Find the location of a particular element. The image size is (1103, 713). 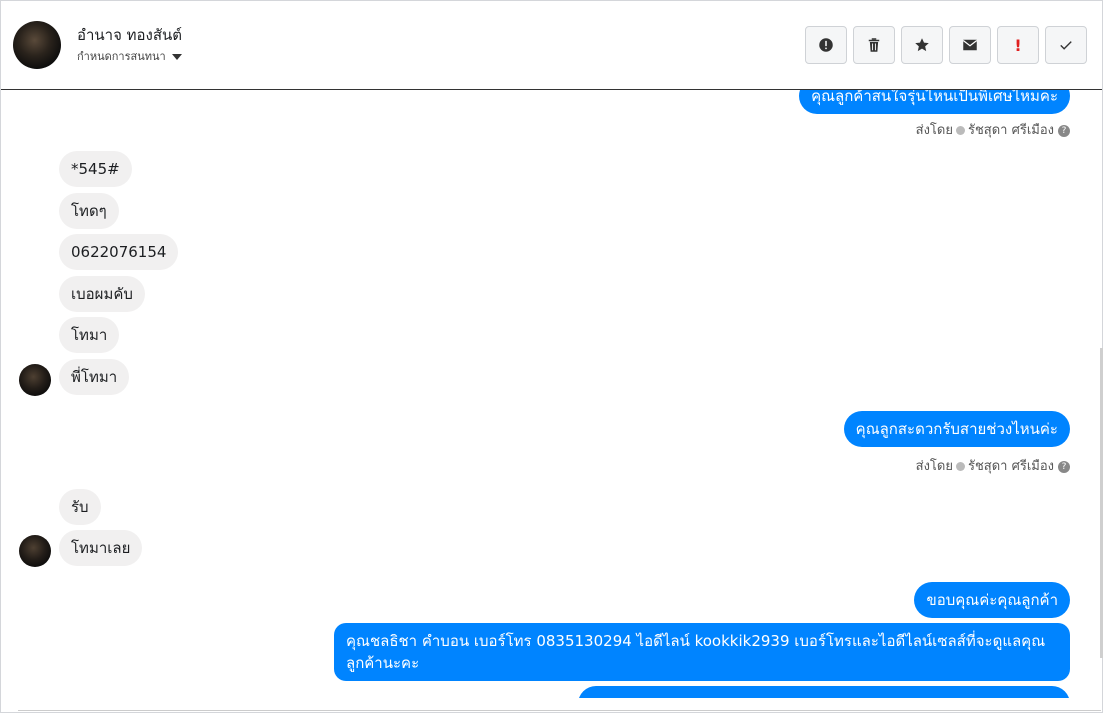

mark-unread-button is located at coordinates (970, 45).